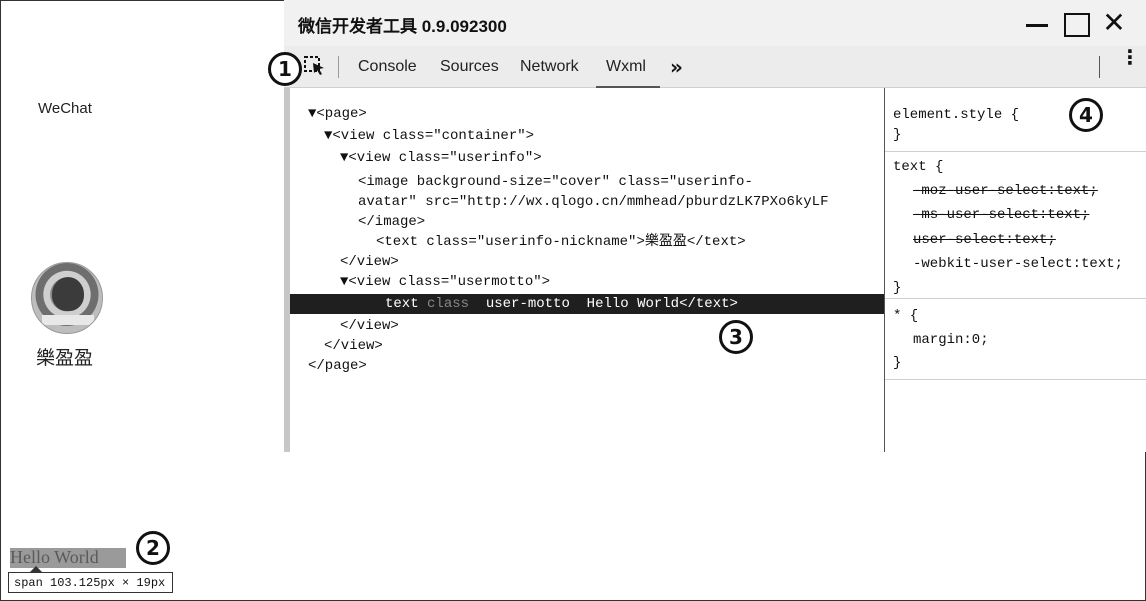 This screenshot has width=1146, height=601. I want to click on tree-node-selected: text class user-motto Hello World</text>, so click(587, 304).